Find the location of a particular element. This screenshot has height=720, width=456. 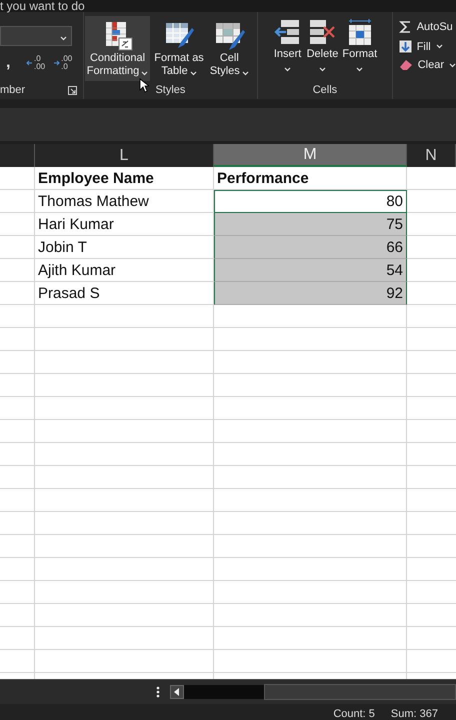

format-as-table-button: Format as Table is located at coordinates (179, 48).